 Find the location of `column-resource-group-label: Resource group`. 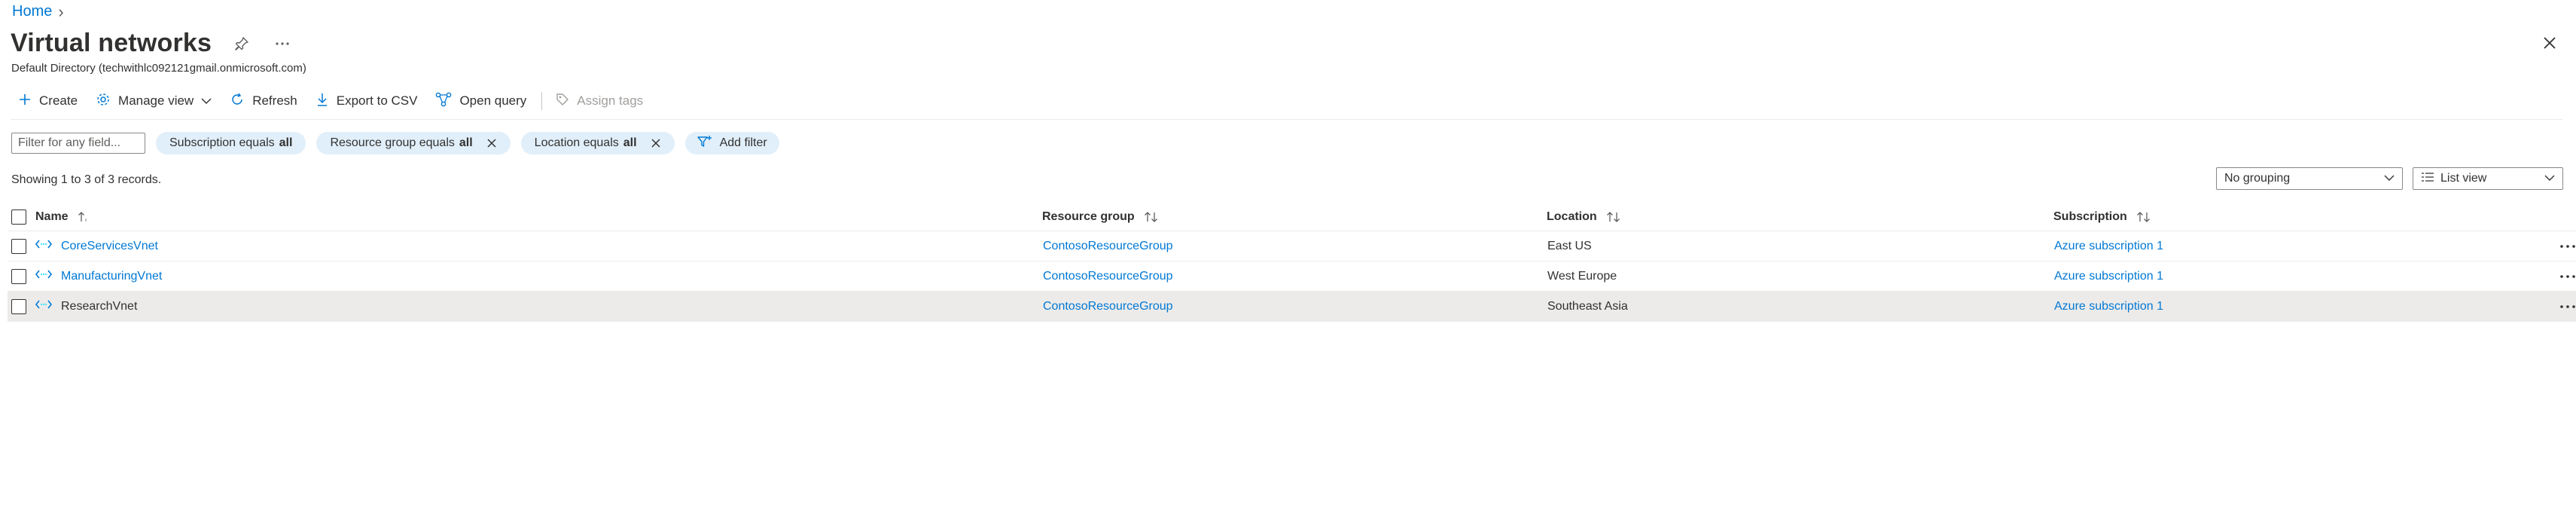

column-resource-group-label: Resource group is located at coordinates (1088, 217).